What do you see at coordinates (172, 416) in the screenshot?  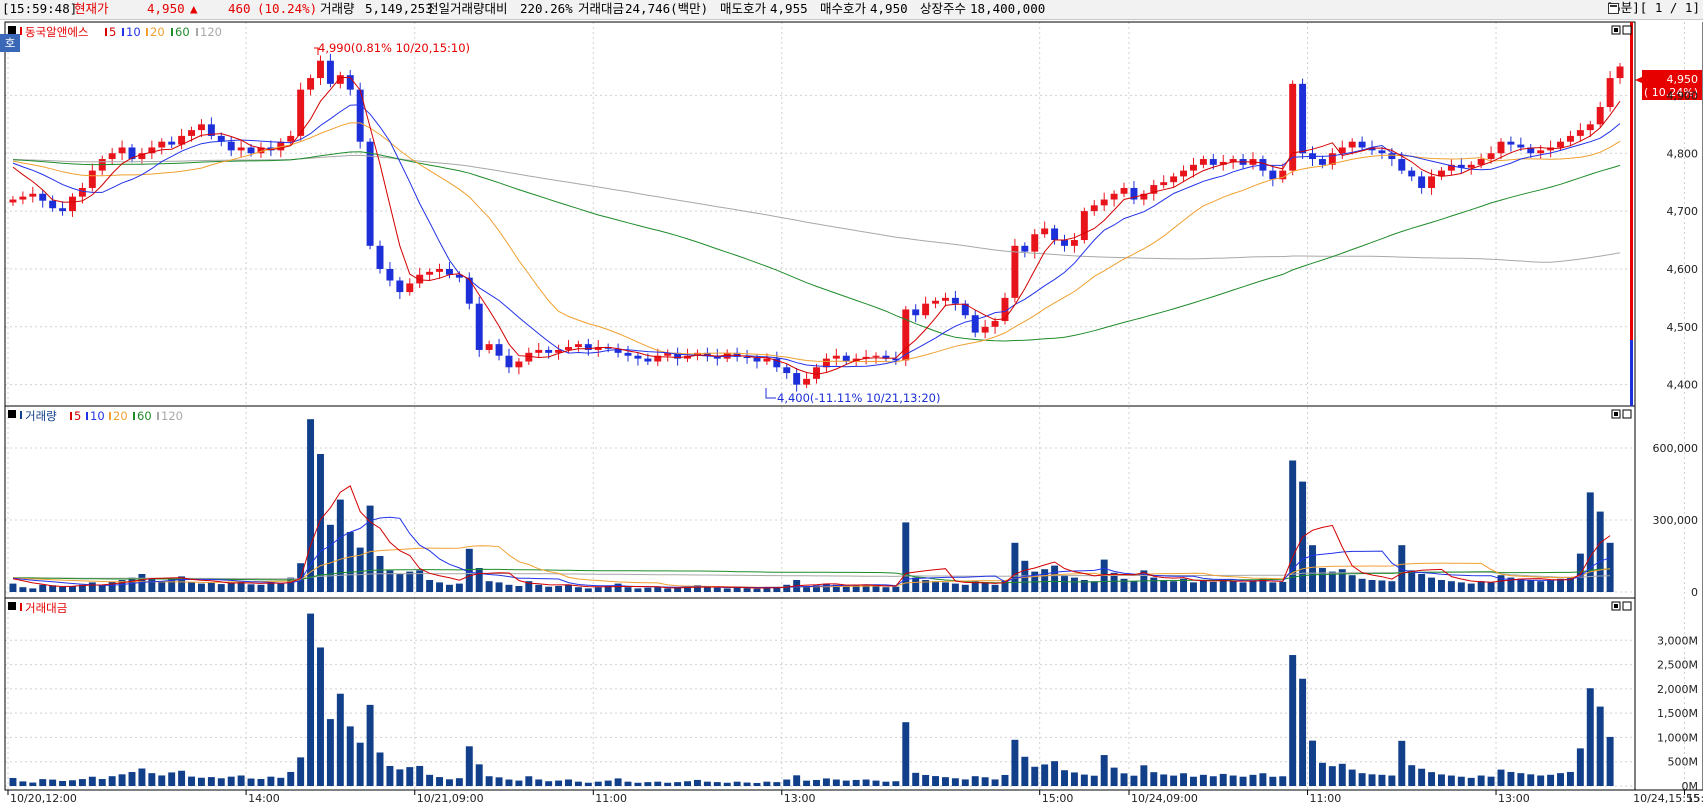 I see `vol-ma120-legend: 120` at bounding box center [172, 416].